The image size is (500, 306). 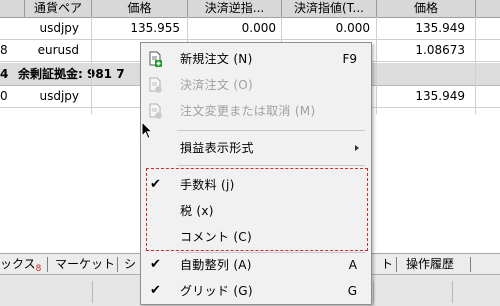 What do you see at coordinates (85, 264) in the screenshot?
I see `tab-market: マーケット` at bounding box center [85, 264].